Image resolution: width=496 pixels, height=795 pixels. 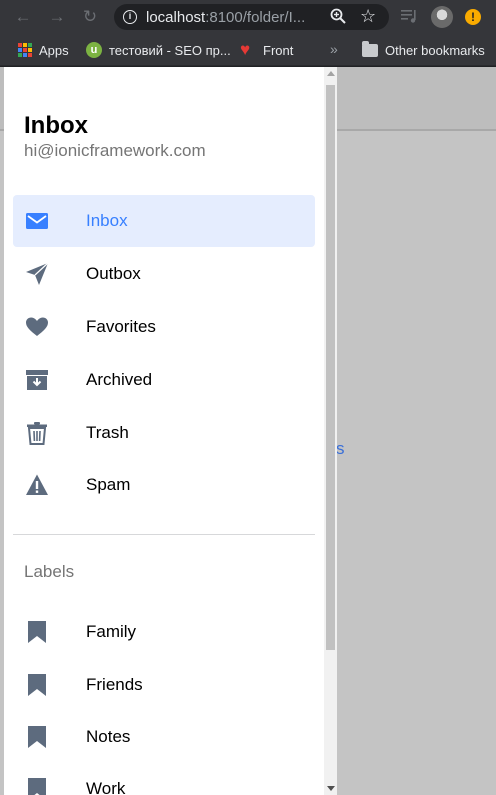 What do you see at coordinates (176, 17) in the screenshot?
I see `url-host: localhost` at bounding box center [176, 17].